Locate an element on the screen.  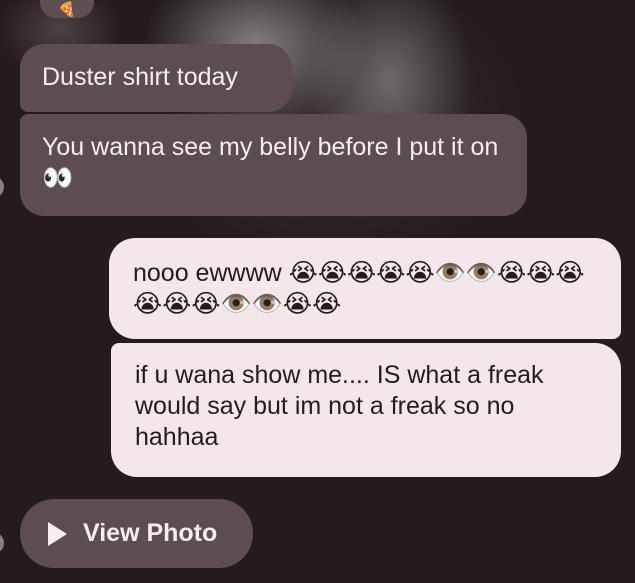
message-bubble-outgoing: nooo ewwww 😭😭😭😭😭👁️👁️😭😭😭😭😭😭👁️👁️😭😭 is located at coordinates (365, 288).